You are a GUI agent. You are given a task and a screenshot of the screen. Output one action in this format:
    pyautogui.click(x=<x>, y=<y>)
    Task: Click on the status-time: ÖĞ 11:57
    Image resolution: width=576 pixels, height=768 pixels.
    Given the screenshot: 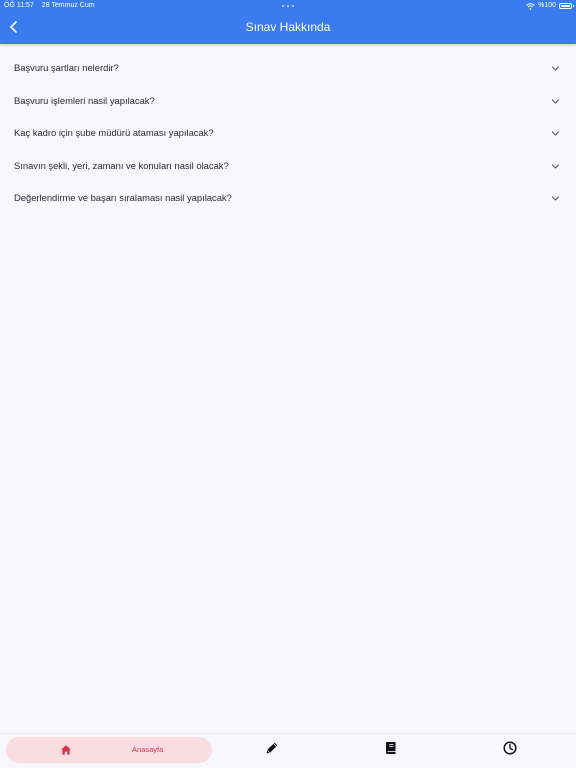 What is the action you would take?
    pyautogui.click(x=19, y=5)
    